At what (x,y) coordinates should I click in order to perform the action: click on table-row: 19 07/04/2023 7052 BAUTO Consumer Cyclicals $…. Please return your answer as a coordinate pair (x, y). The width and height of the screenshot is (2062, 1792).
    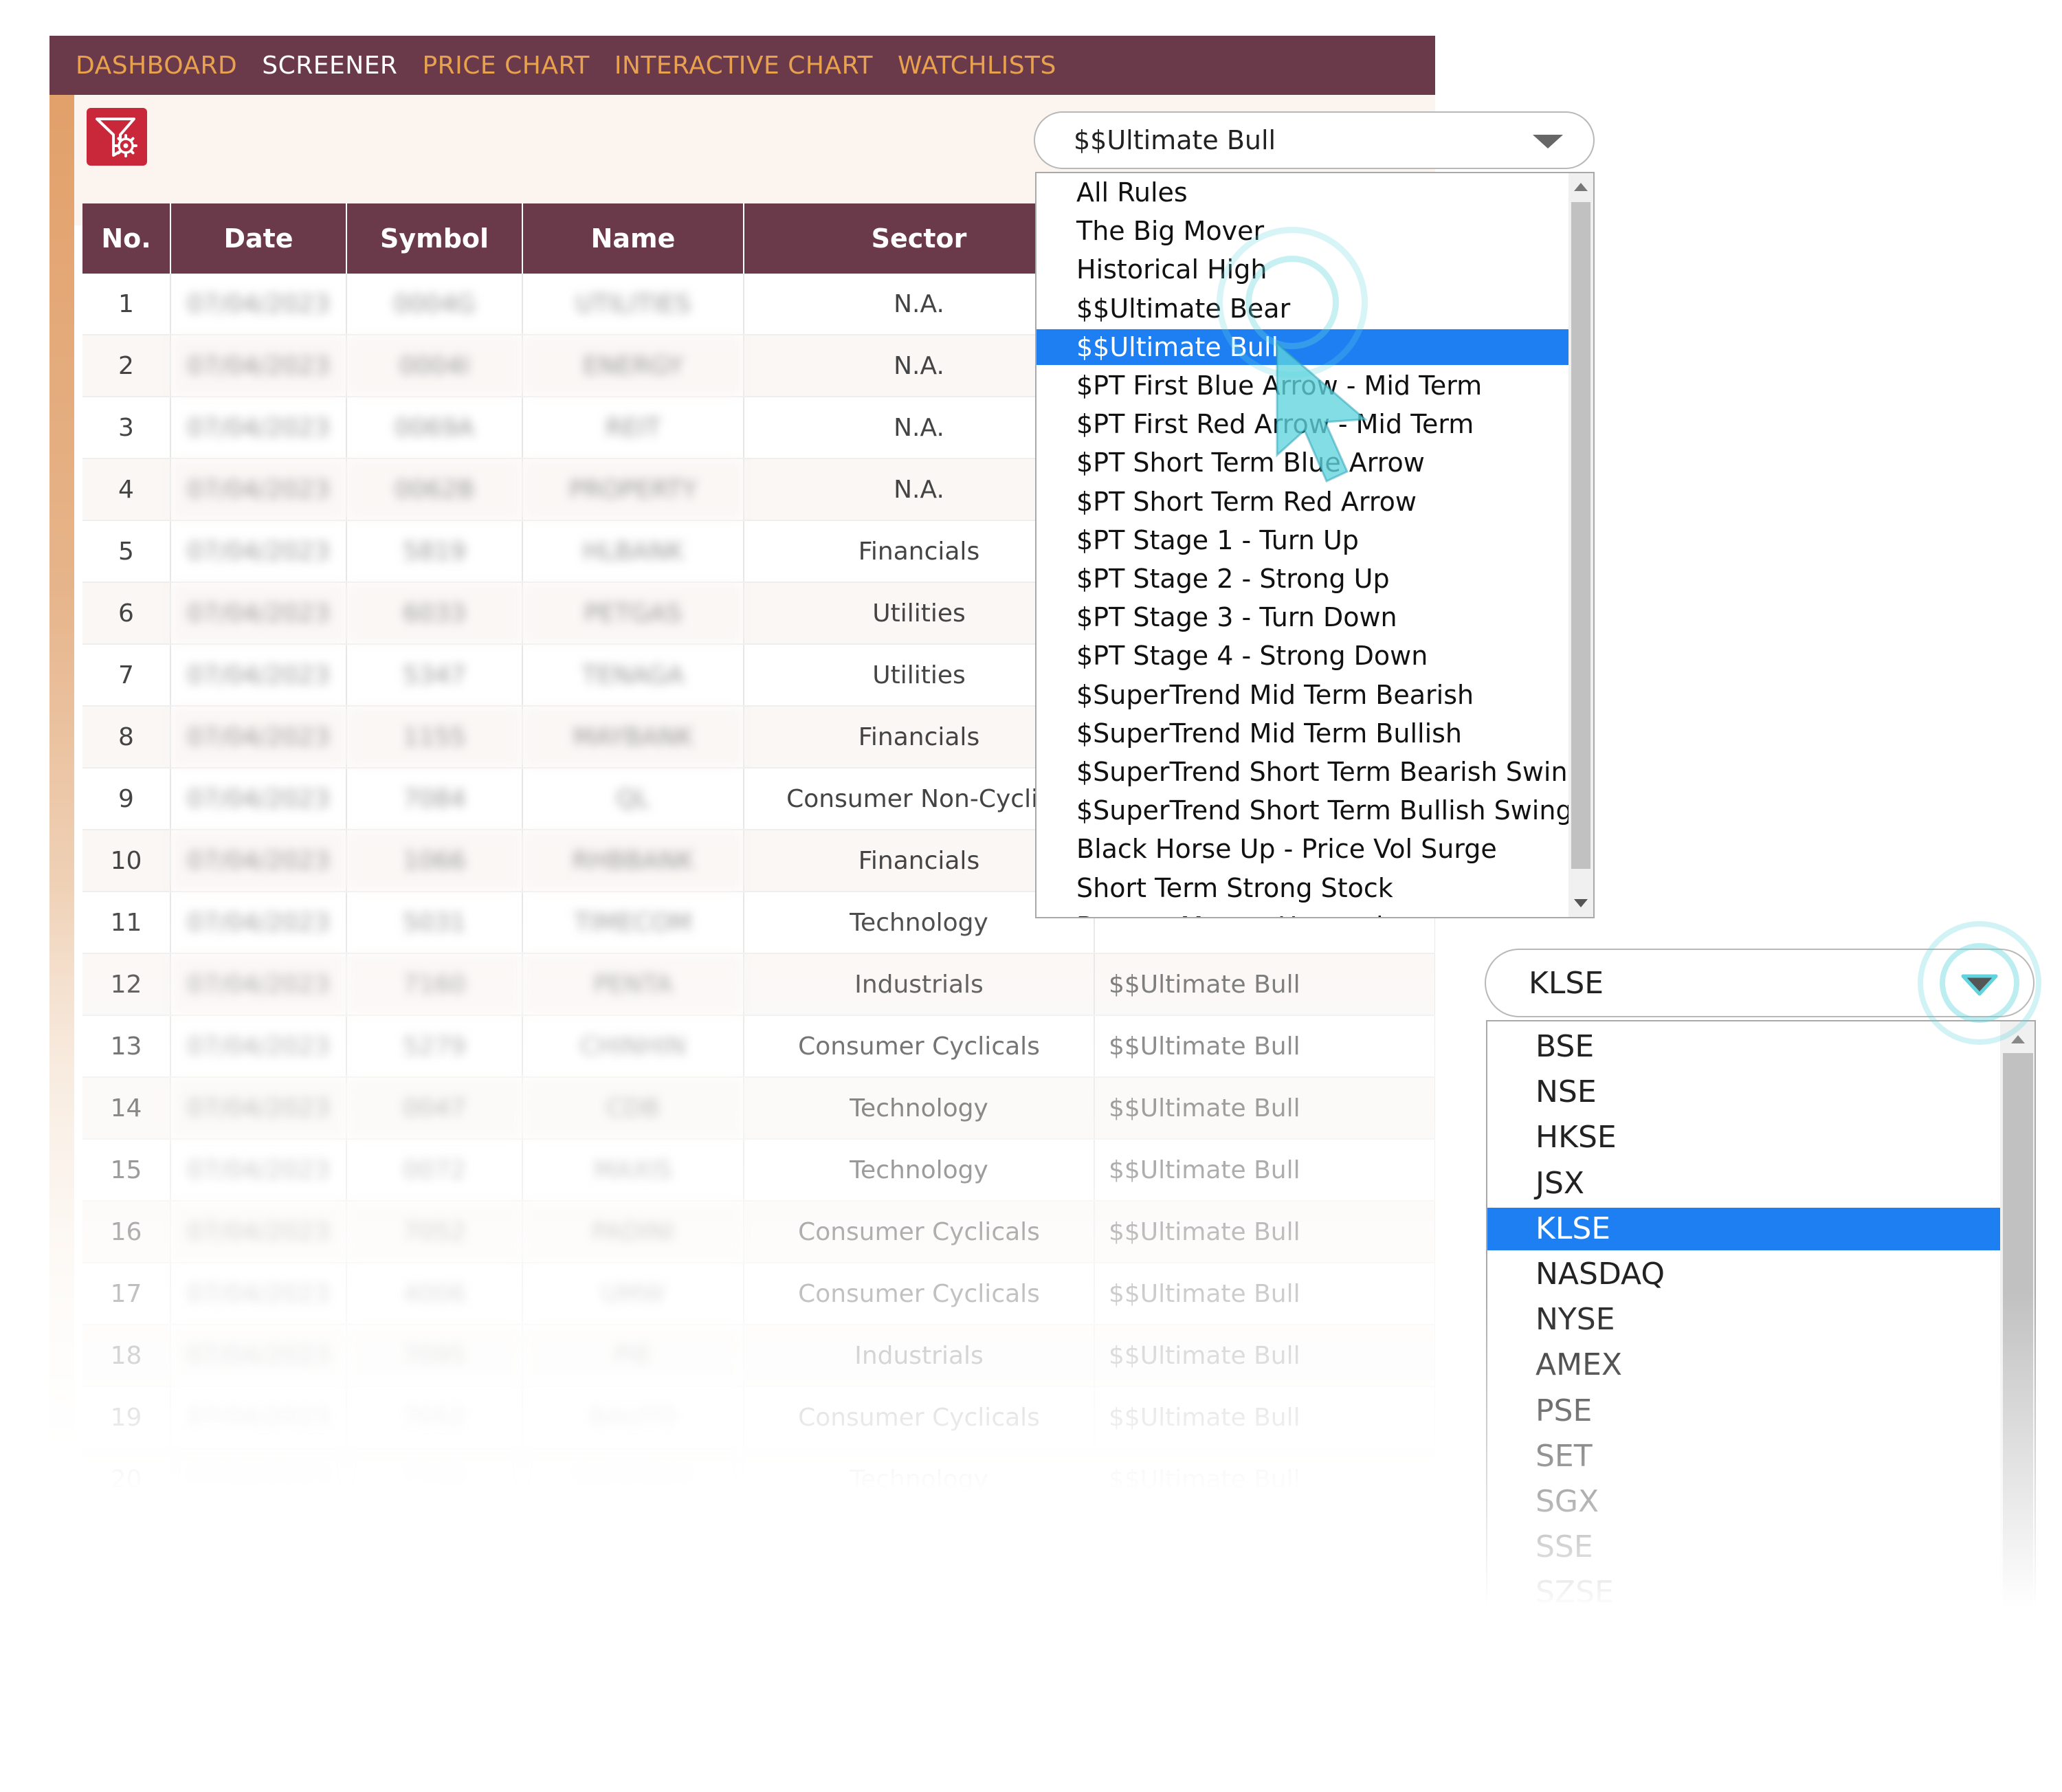
    Looking at the image, I should click on (759, 1417).